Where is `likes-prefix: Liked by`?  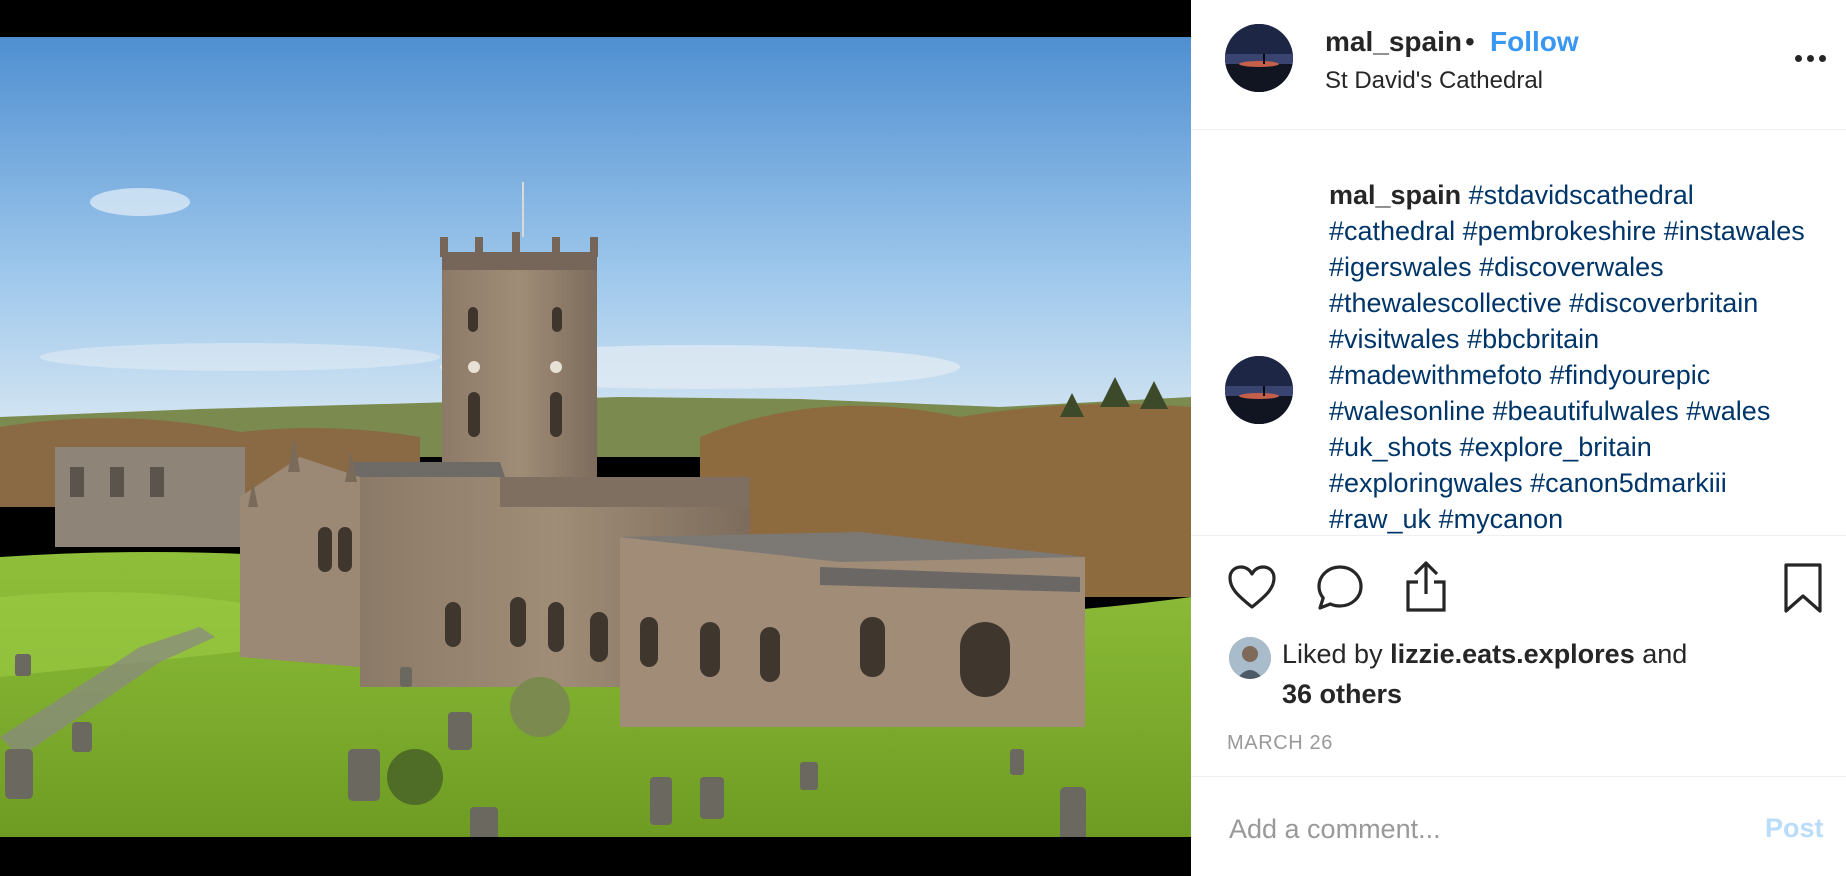
likes-prefix: Liked by is located at coordinates (1332, 654).